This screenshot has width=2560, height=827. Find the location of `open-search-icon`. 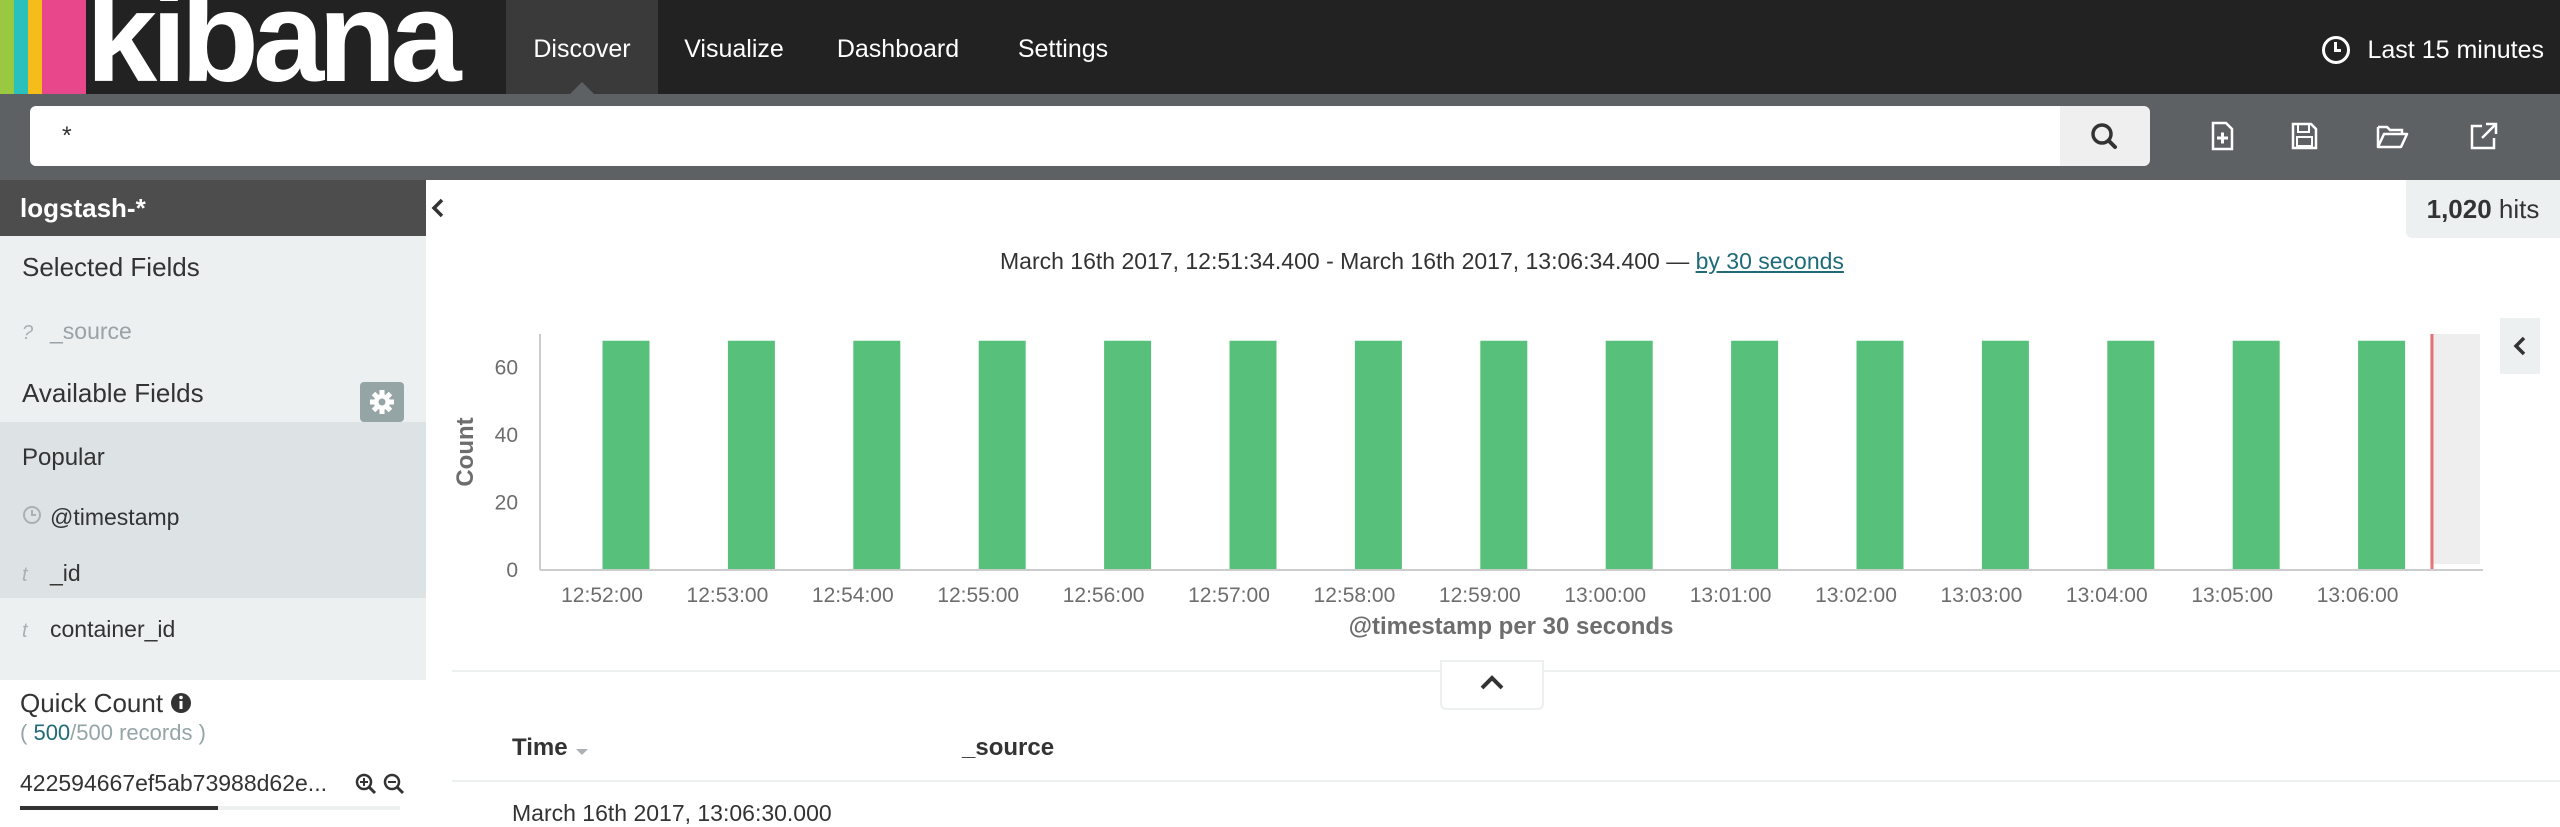

open-search-icon is located at coordinates (2392, 136).